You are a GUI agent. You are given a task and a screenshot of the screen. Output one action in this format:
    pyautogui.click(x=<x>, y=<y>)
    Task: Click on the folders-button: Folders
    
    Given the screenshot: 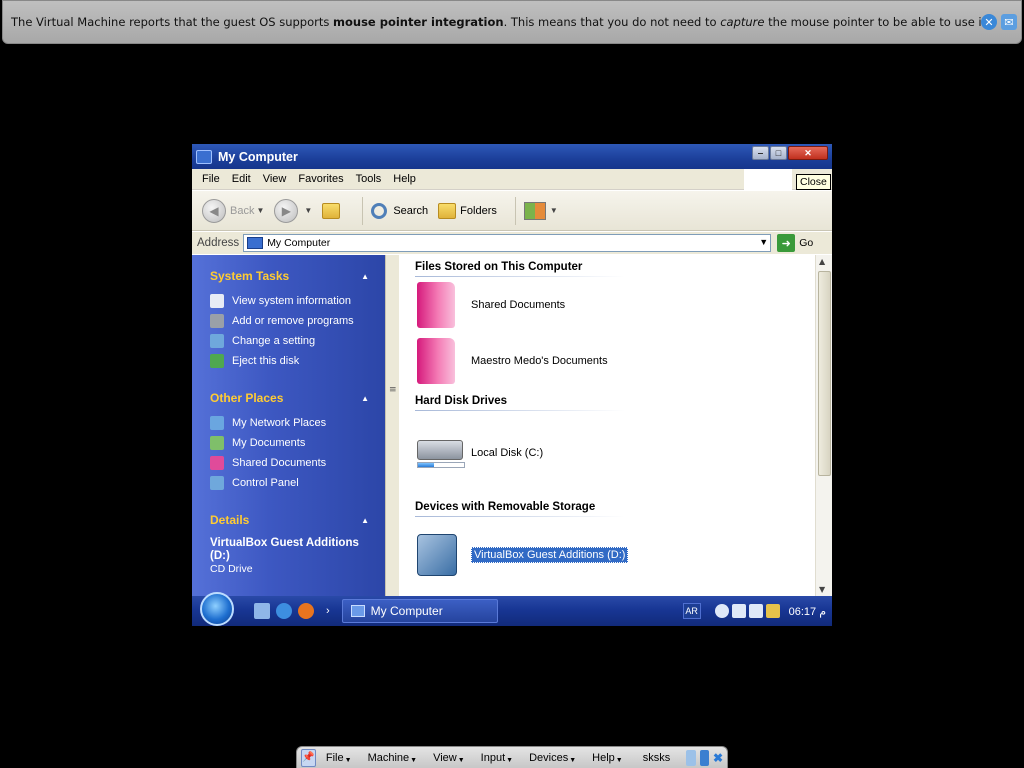 What is the action you would take?
    pyautogui.click(x=467, y=210)
    